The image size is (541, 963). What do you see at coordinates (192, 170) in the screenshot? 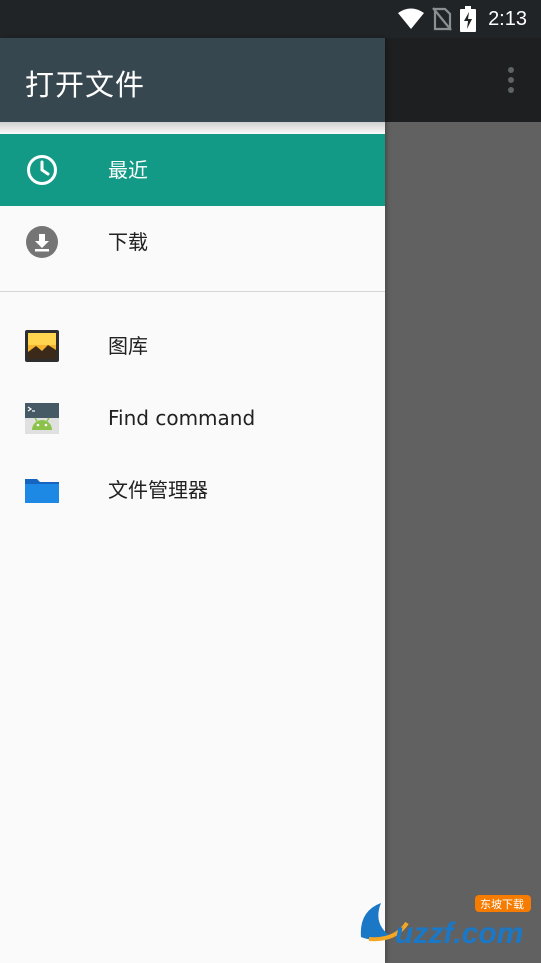
I see `drawer-item-recent: 最近` at bounding box center [192, 170].